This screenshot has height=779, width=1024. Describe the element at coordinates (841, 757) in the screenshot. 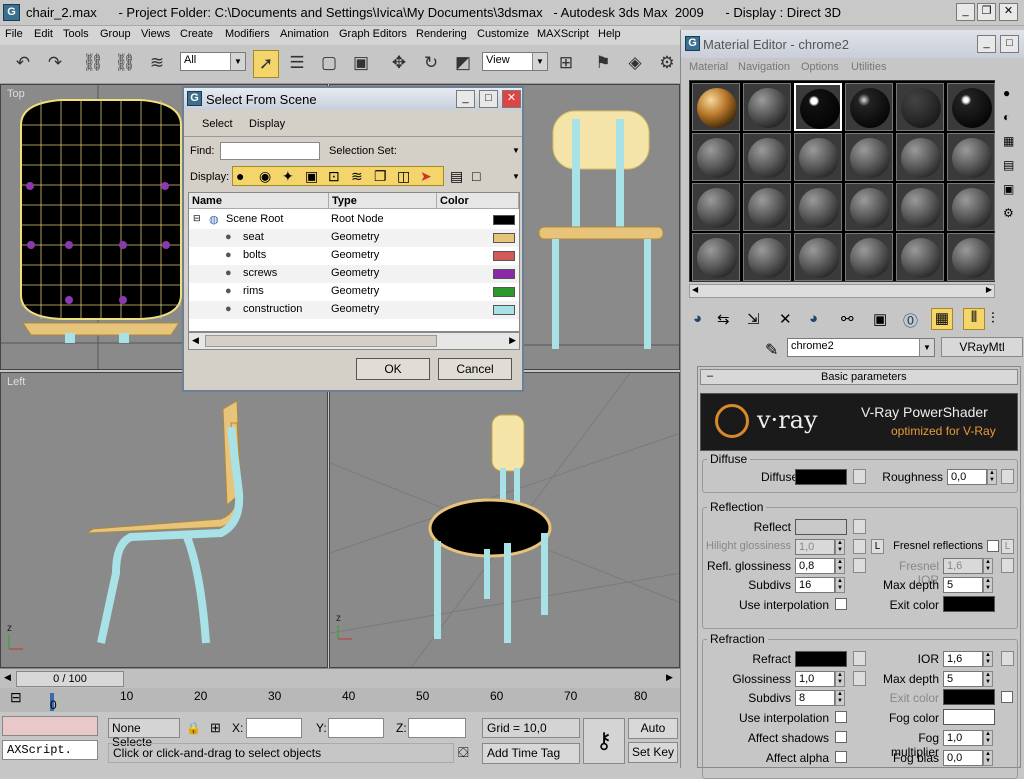

I see `affect-alpha-checkbox` at that location.